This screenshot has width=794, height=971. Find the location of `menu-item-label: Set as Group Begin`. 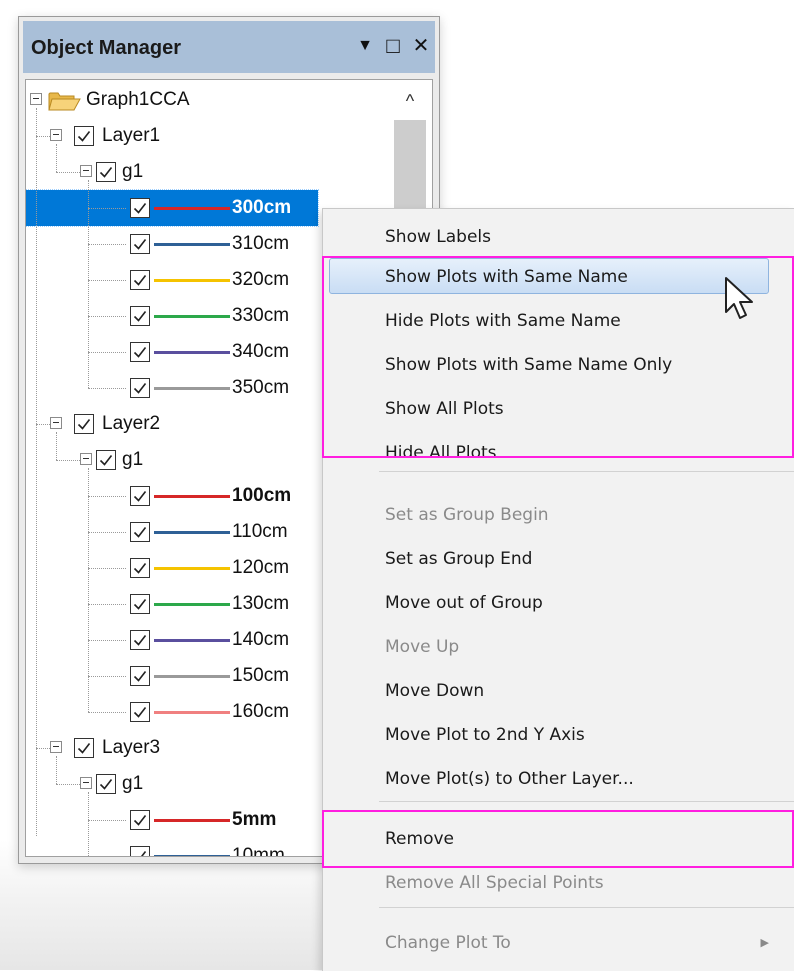

menu-item-label: Set as Group Begin is located at coordinates (467, 515).